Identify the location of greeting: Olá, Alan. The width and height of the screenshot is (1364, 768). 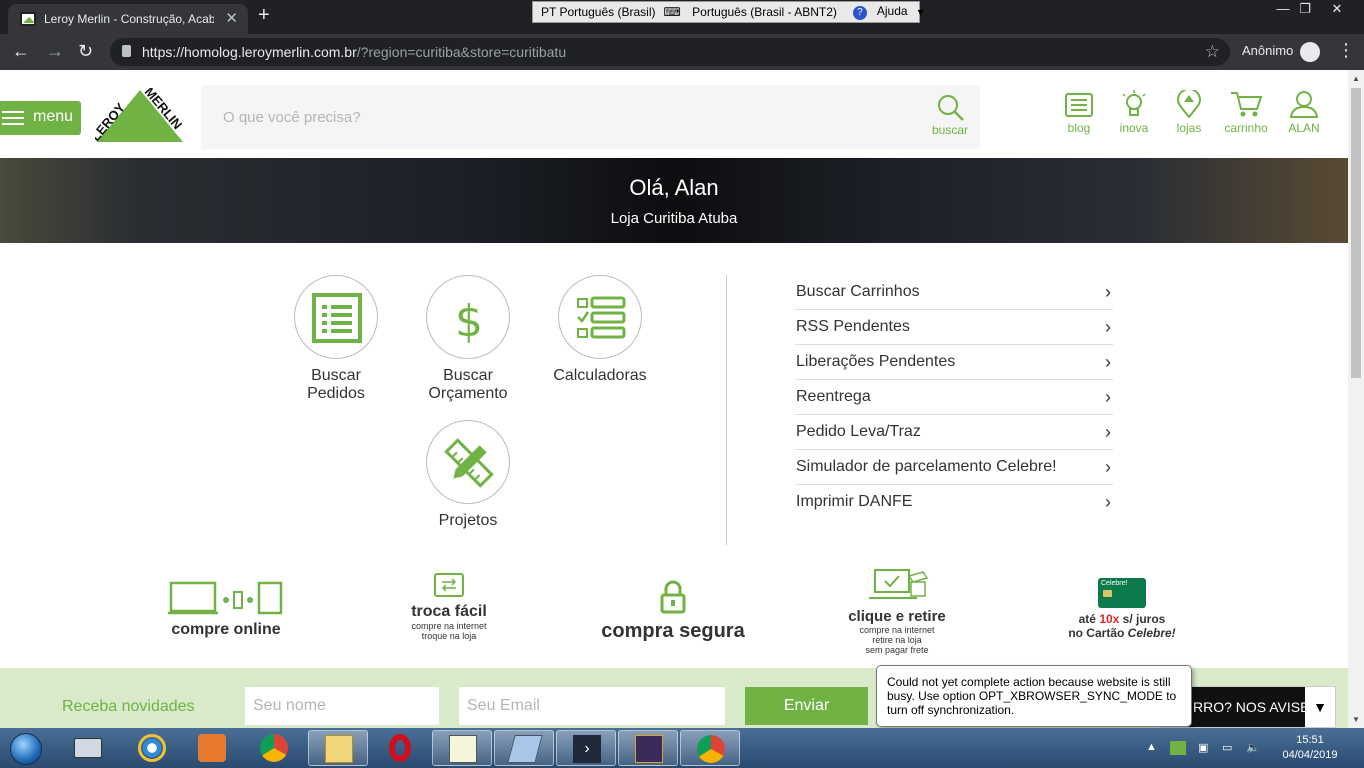
(674, 187).